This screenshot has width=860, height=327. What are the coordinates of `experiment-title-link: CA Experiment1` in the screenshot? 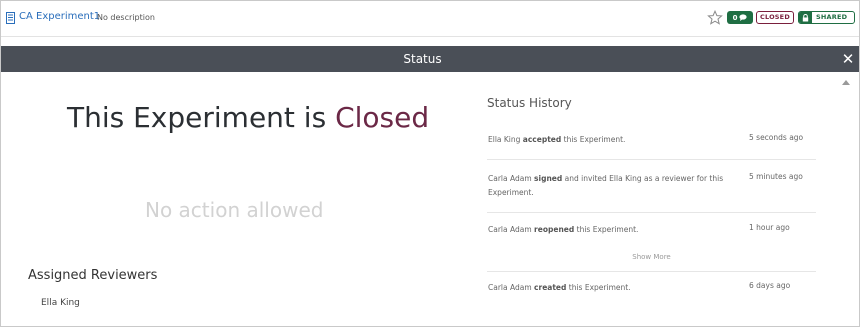 It's located at (59, 16).